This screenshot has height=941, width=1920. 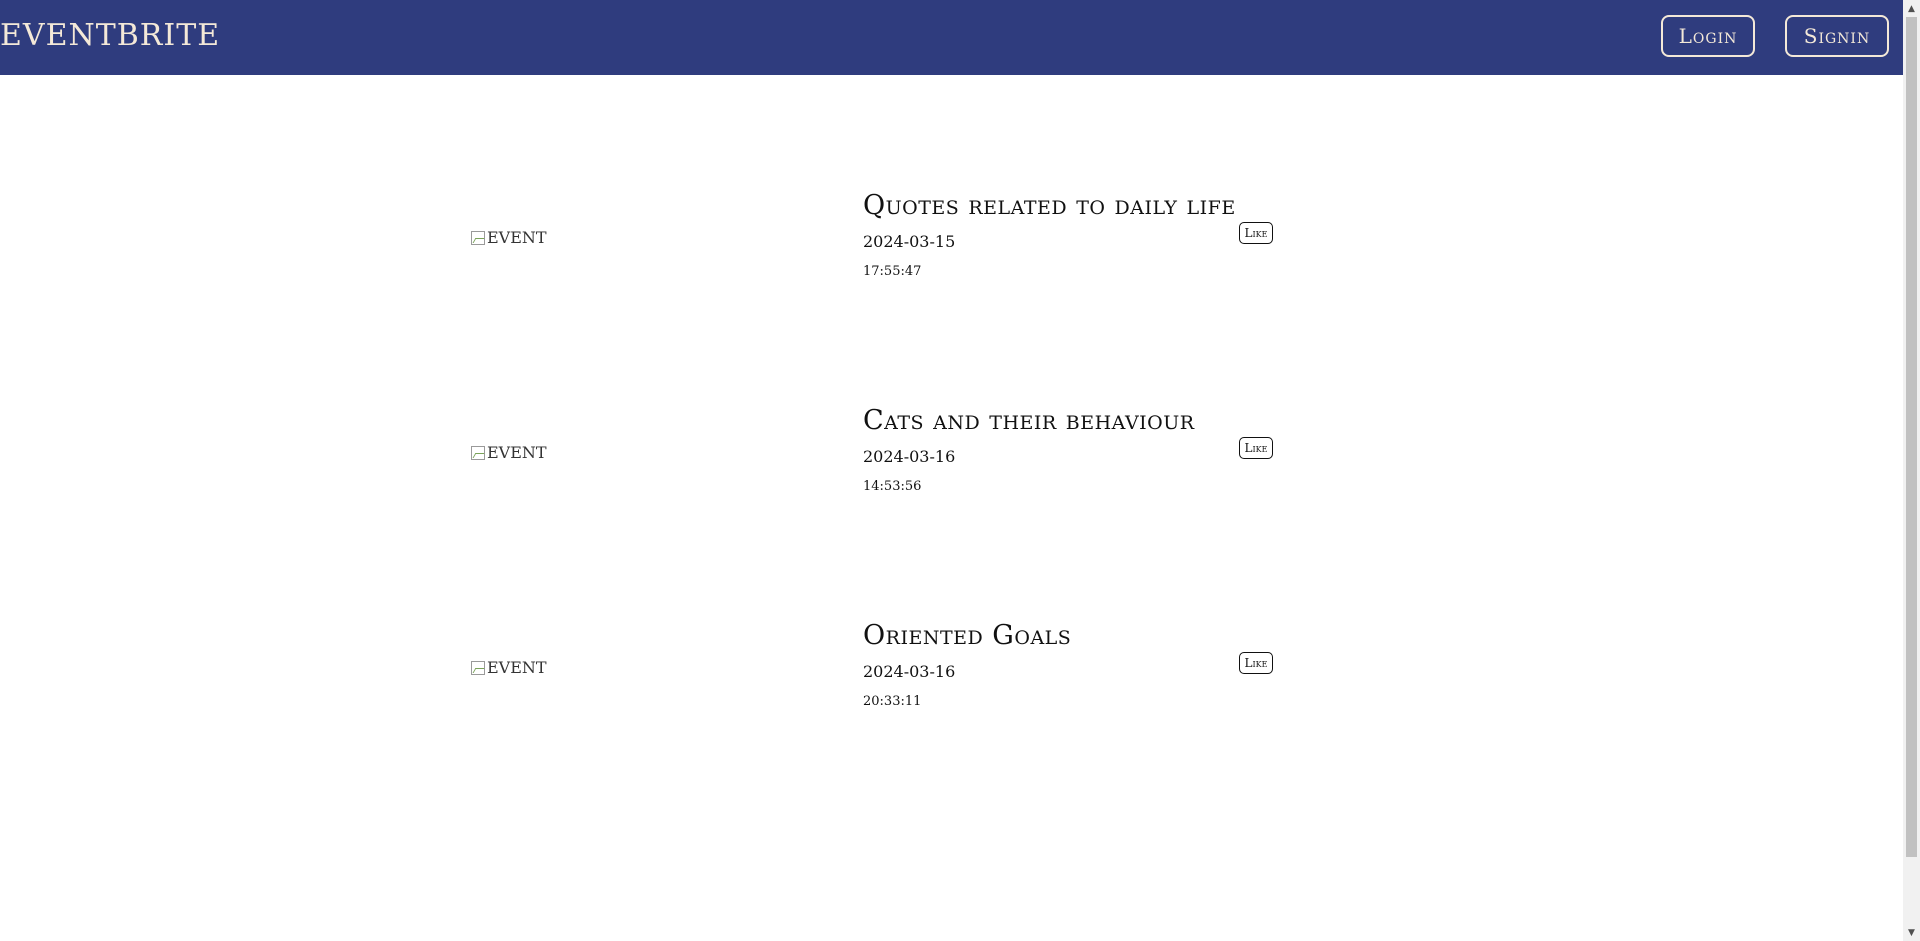 What do you see at coordinates (951, 37) in the screenshot?
I see `navbar: EVENTBRITE Login Signin` at bounding box center [951, 37].